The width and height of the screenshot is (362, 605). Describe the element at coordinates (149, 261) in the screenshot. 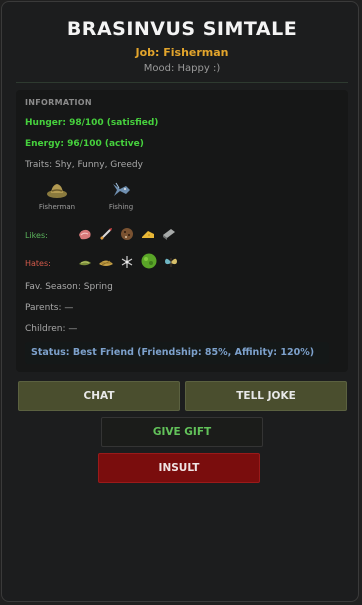

I see `bush-item-icon` at that location.